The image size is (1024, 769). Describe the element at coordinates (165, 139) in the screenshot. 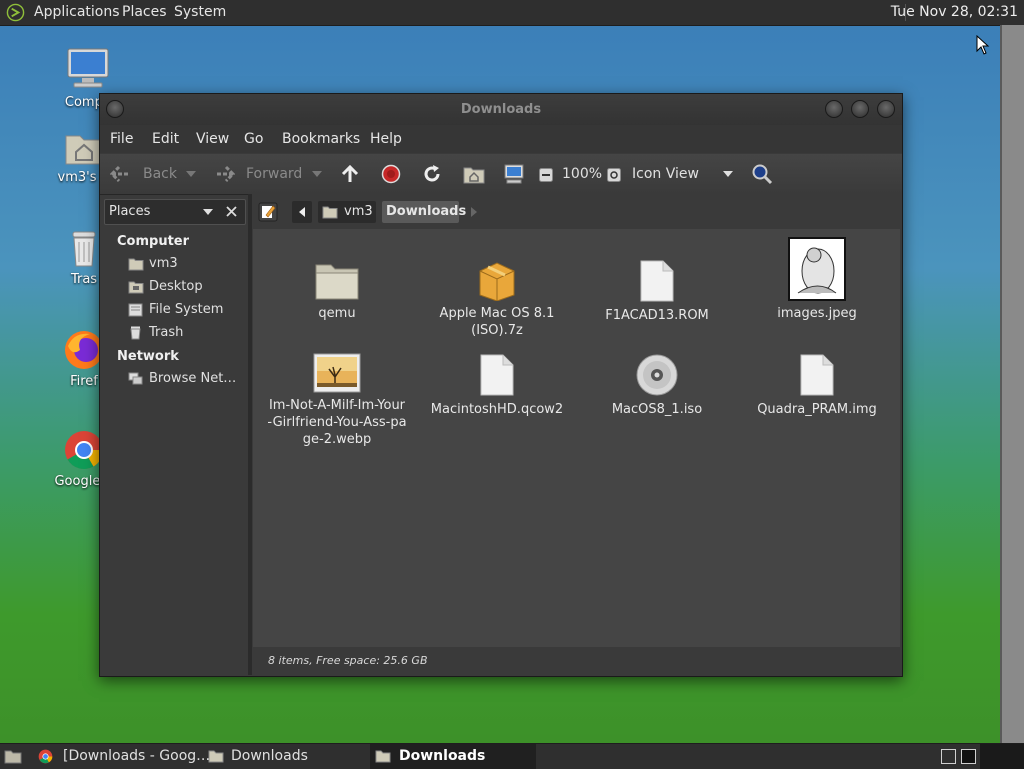

I see `menu-edit: Edit` at that location.